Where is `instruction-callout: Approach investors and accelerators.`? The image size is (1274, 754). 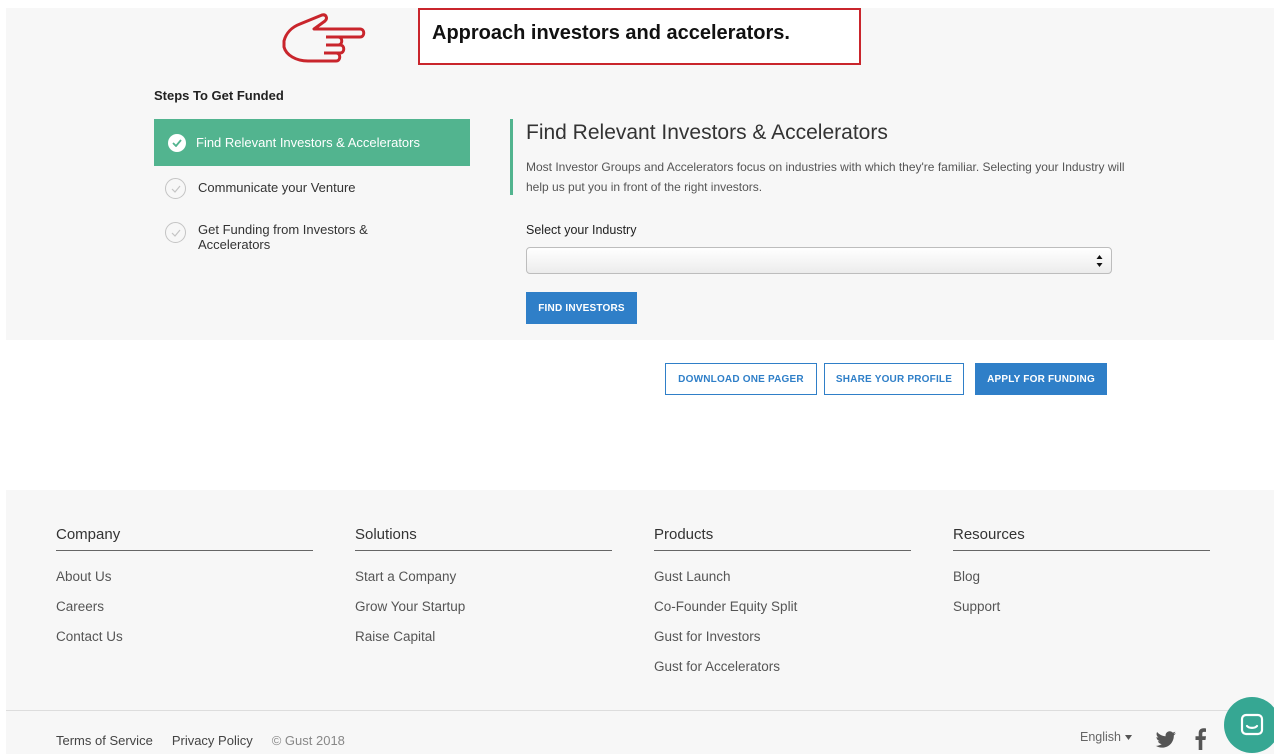 instruction-callout: Approach investors and accelerators. is located at coordinates (639, 36).